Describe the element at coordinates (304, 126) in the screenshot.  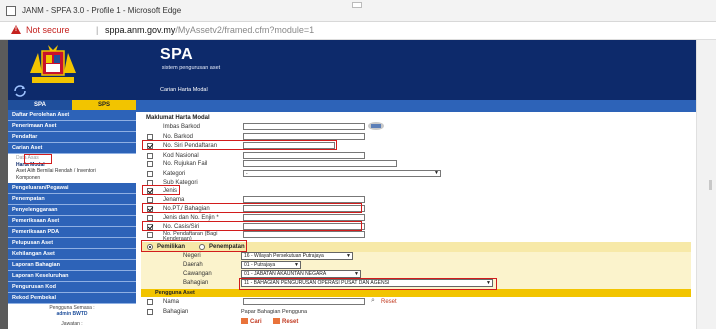
I see `imbas-barkod-input` at that location.